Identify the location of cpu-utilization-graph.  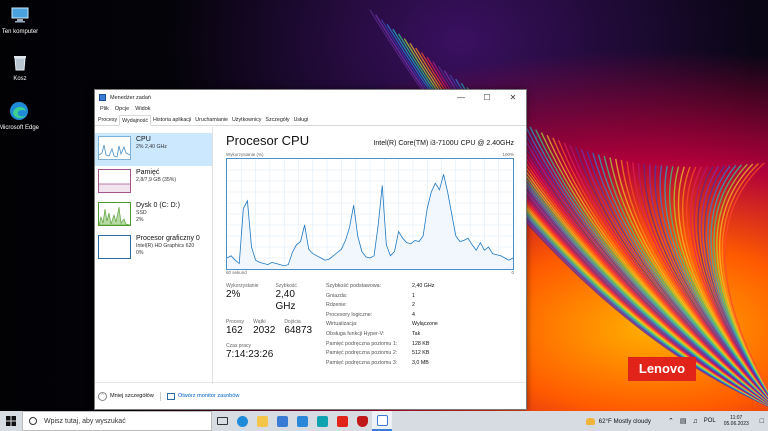
(370, 214).